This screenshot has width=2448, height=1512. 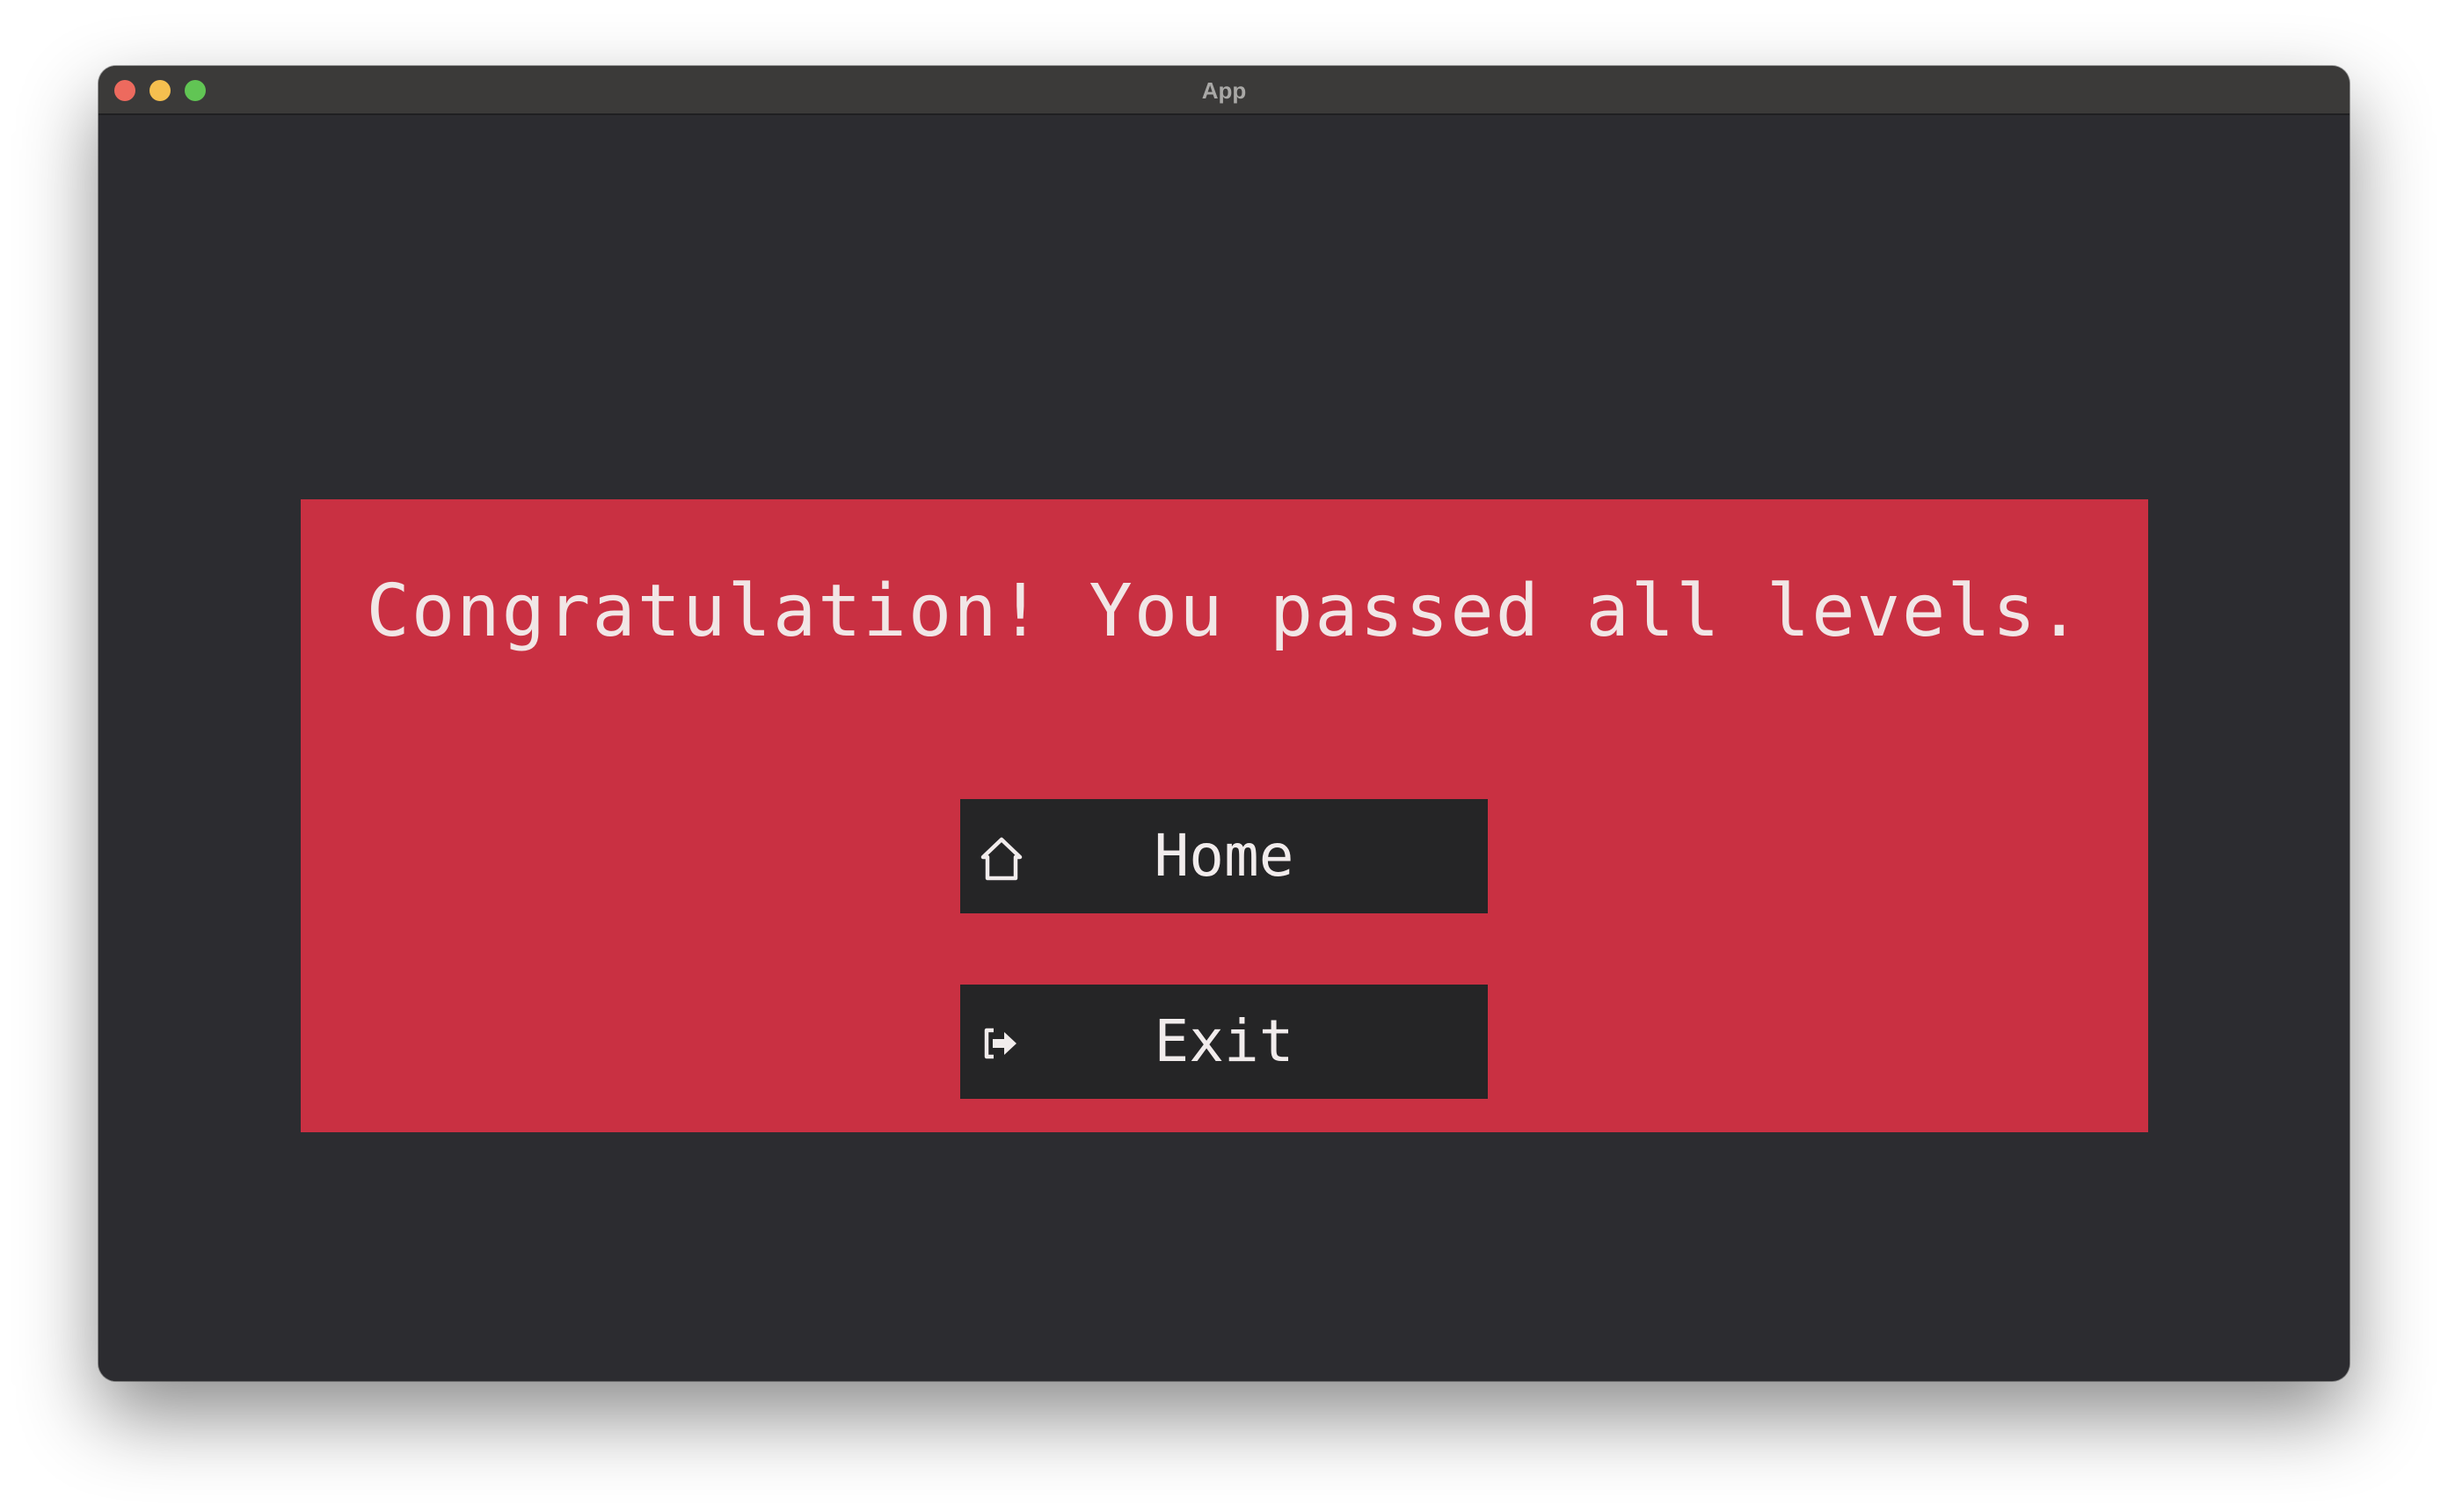 I want to click on exit-button: Exit, so click(x=1224, y=1042).